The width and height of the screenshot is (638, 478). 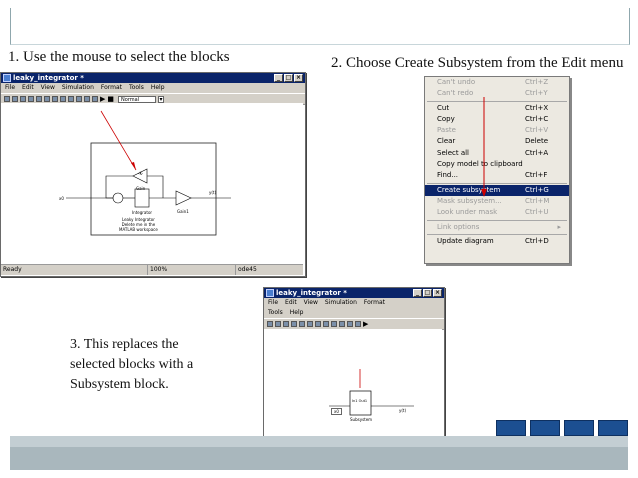 What do you see at coordinates (110, 99) in the screenshot?
I see `stop-icon: ■` at bounding box center [110, 99].